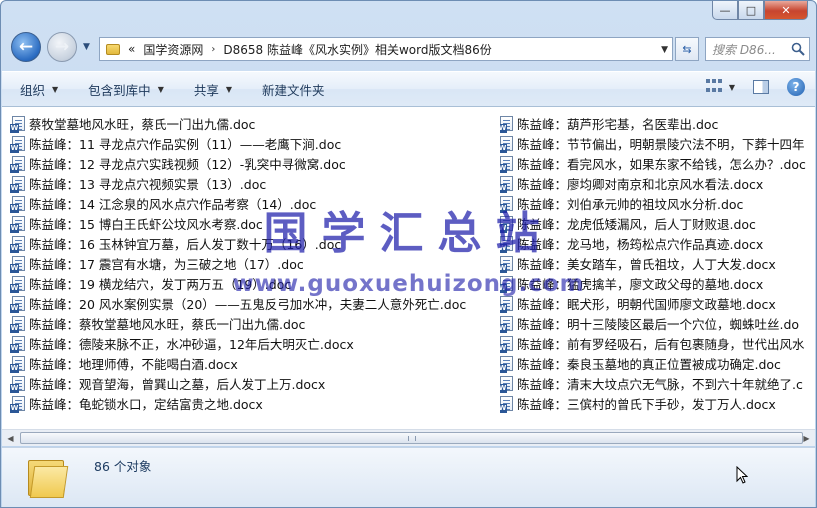 This screenshot has height=508, width=817. I want to click on file-item: 陈益峰：观音望海，曾巽山之墓，后人发丁上万.docx, so click(251, 383).